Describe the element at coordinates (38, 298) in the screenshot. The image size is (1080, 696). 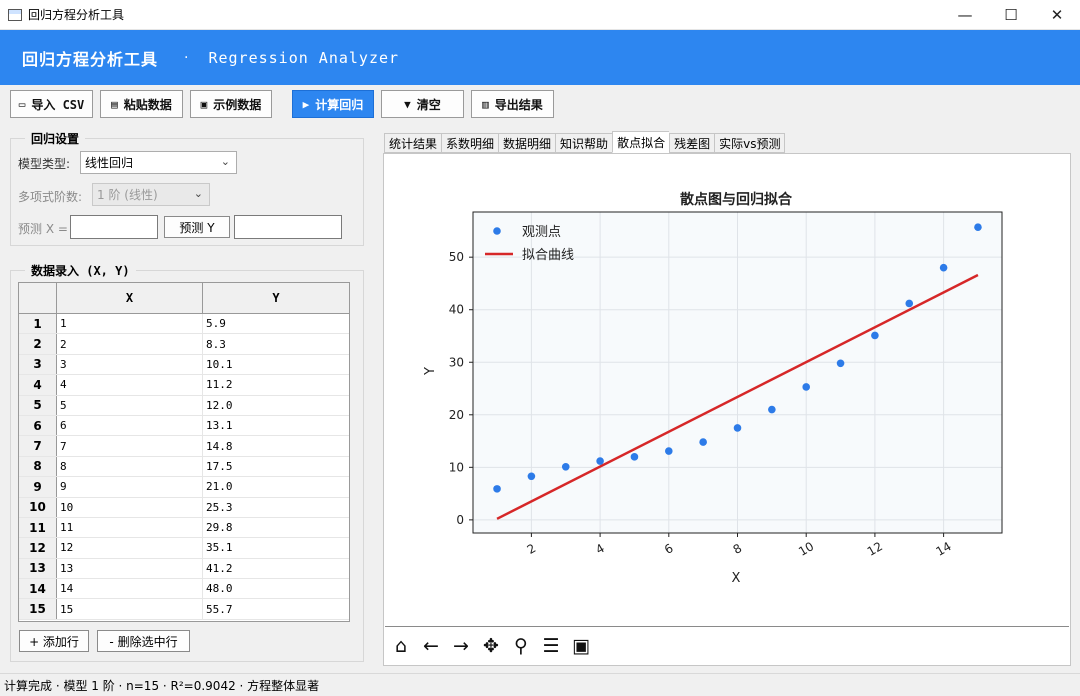
I see `table-corner` at that location.